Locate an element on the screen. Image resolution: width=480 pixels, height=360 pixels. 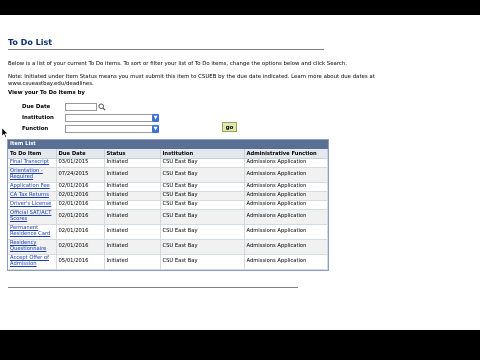
todo-item-link: Driver's License is located at coordinates (30, 204).